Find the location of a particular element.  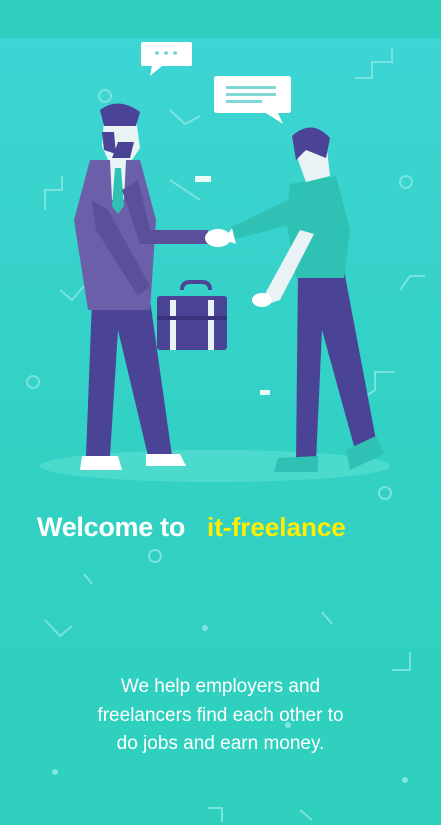

brand-name: it-freelance is located at coordinates (276, 526).